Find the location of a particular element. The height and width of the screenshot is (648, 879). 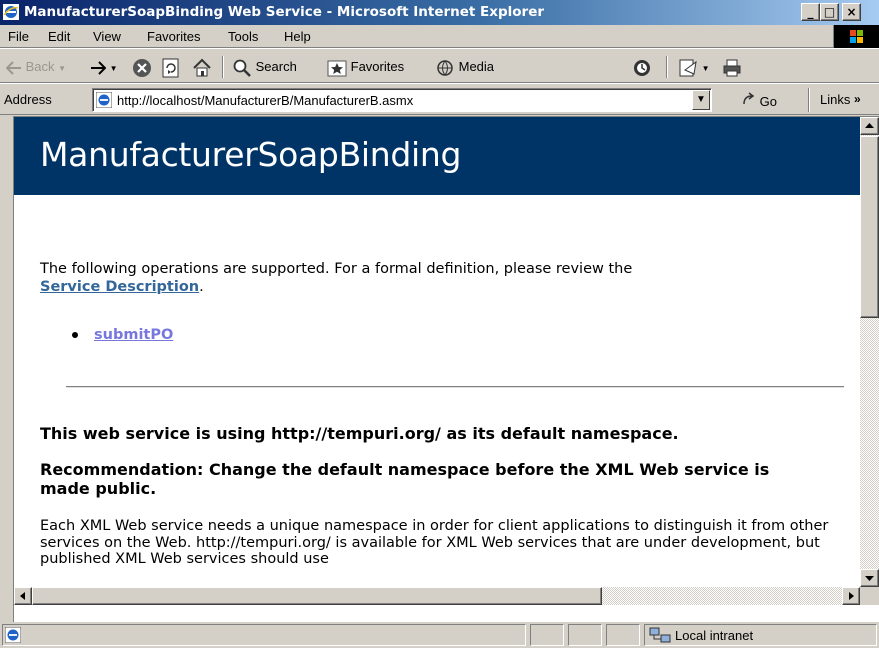

status-bar: Local intranet is located at coordinates (439, 635).